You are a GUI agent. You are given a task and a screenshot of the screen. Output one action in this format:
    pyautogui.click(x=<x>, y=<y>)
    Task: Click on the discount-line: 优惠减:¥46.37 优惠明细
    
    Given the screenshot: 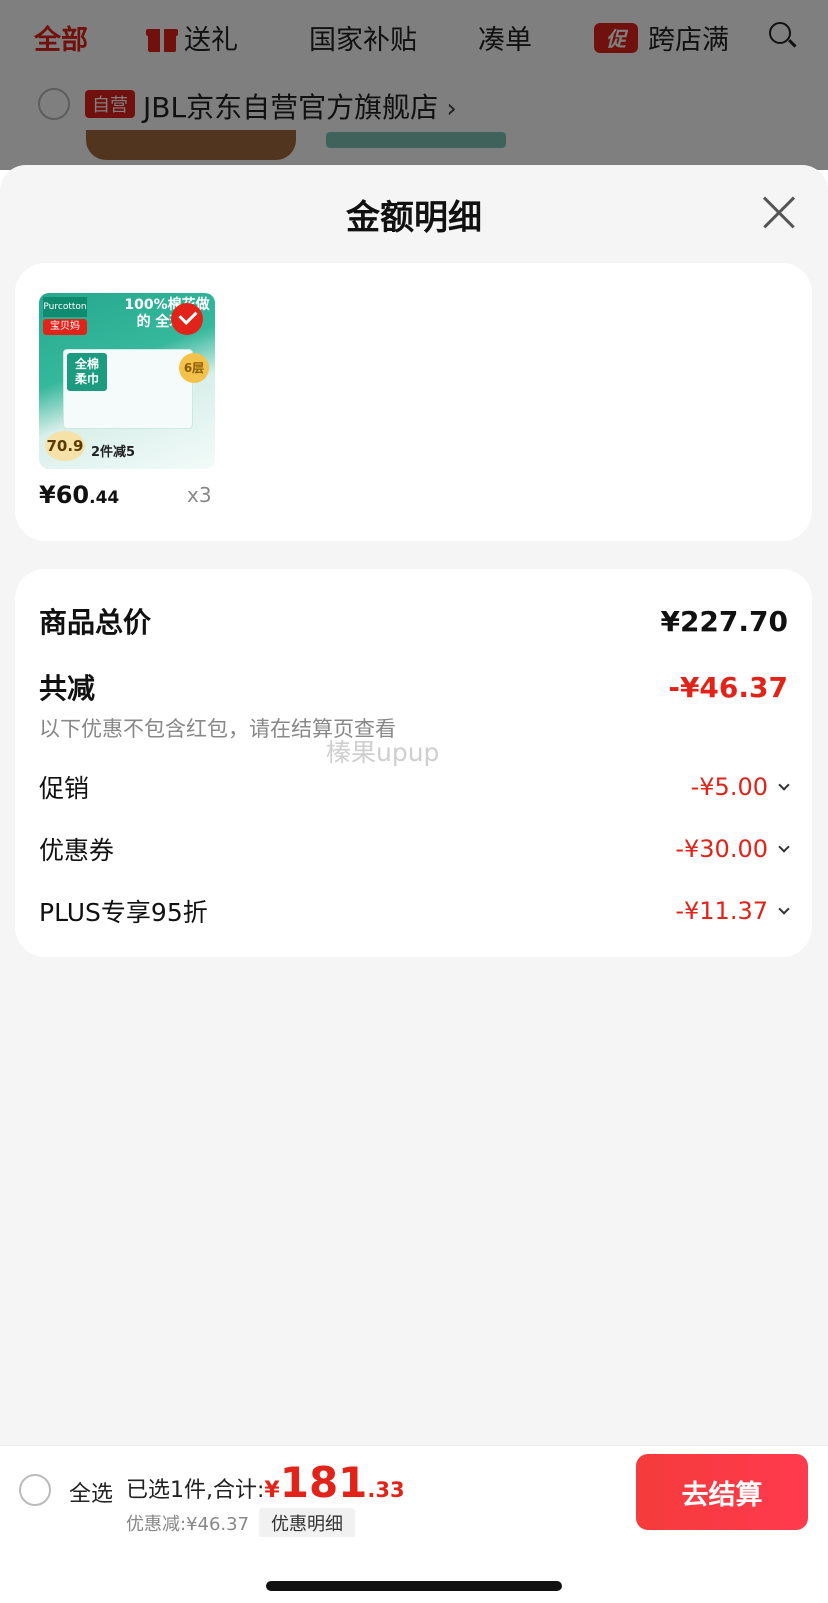 What is the action you would take?
    pyautogui.click(x=241, y=1523)
    